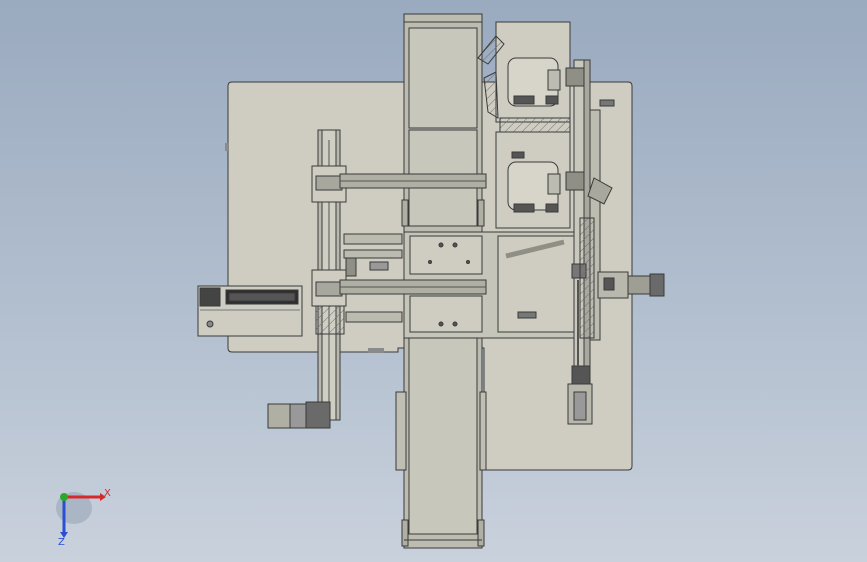 The width and height of the screenshot is (867, 562). I want to click on left-servo-motor, so click(299, 415).